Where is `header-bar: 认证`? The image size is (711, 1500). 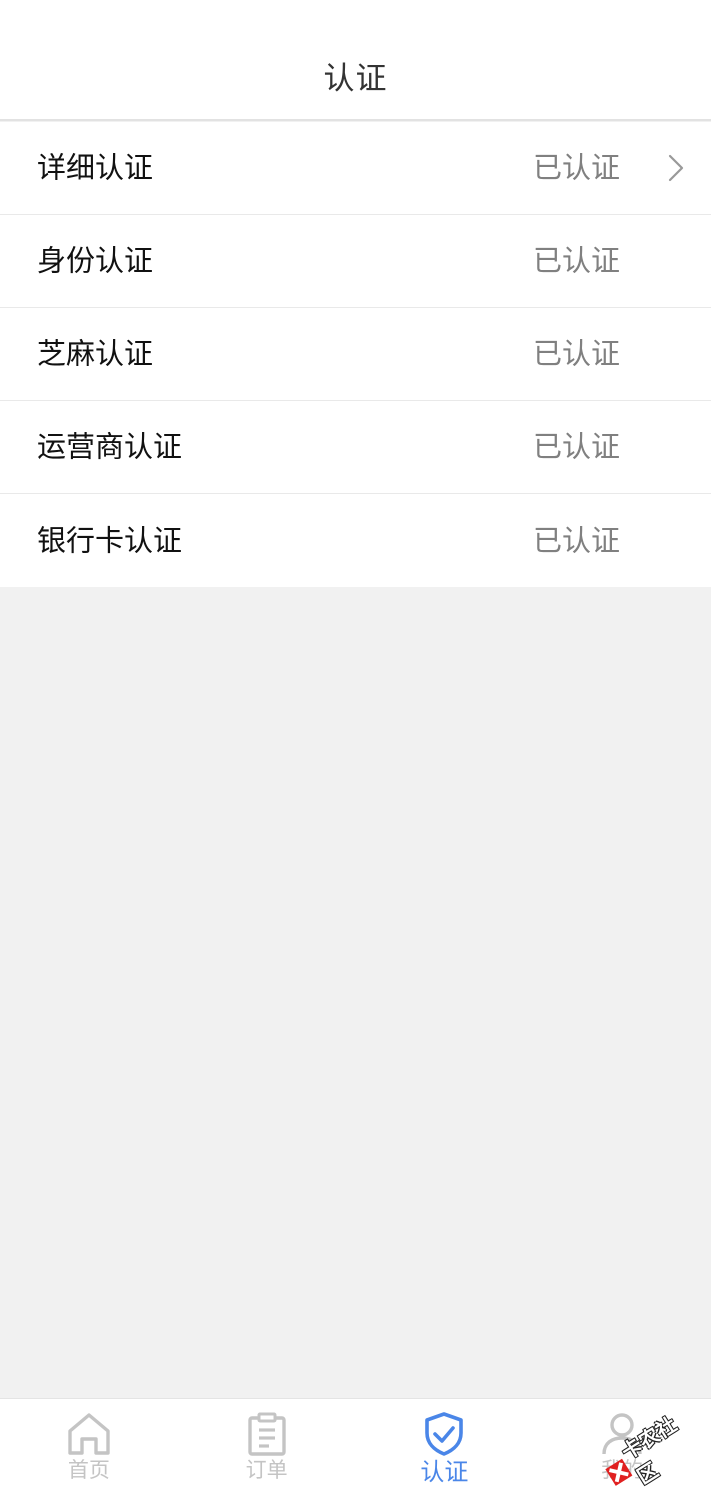
header-bar: 认证 is located at coordinates (355, 60).